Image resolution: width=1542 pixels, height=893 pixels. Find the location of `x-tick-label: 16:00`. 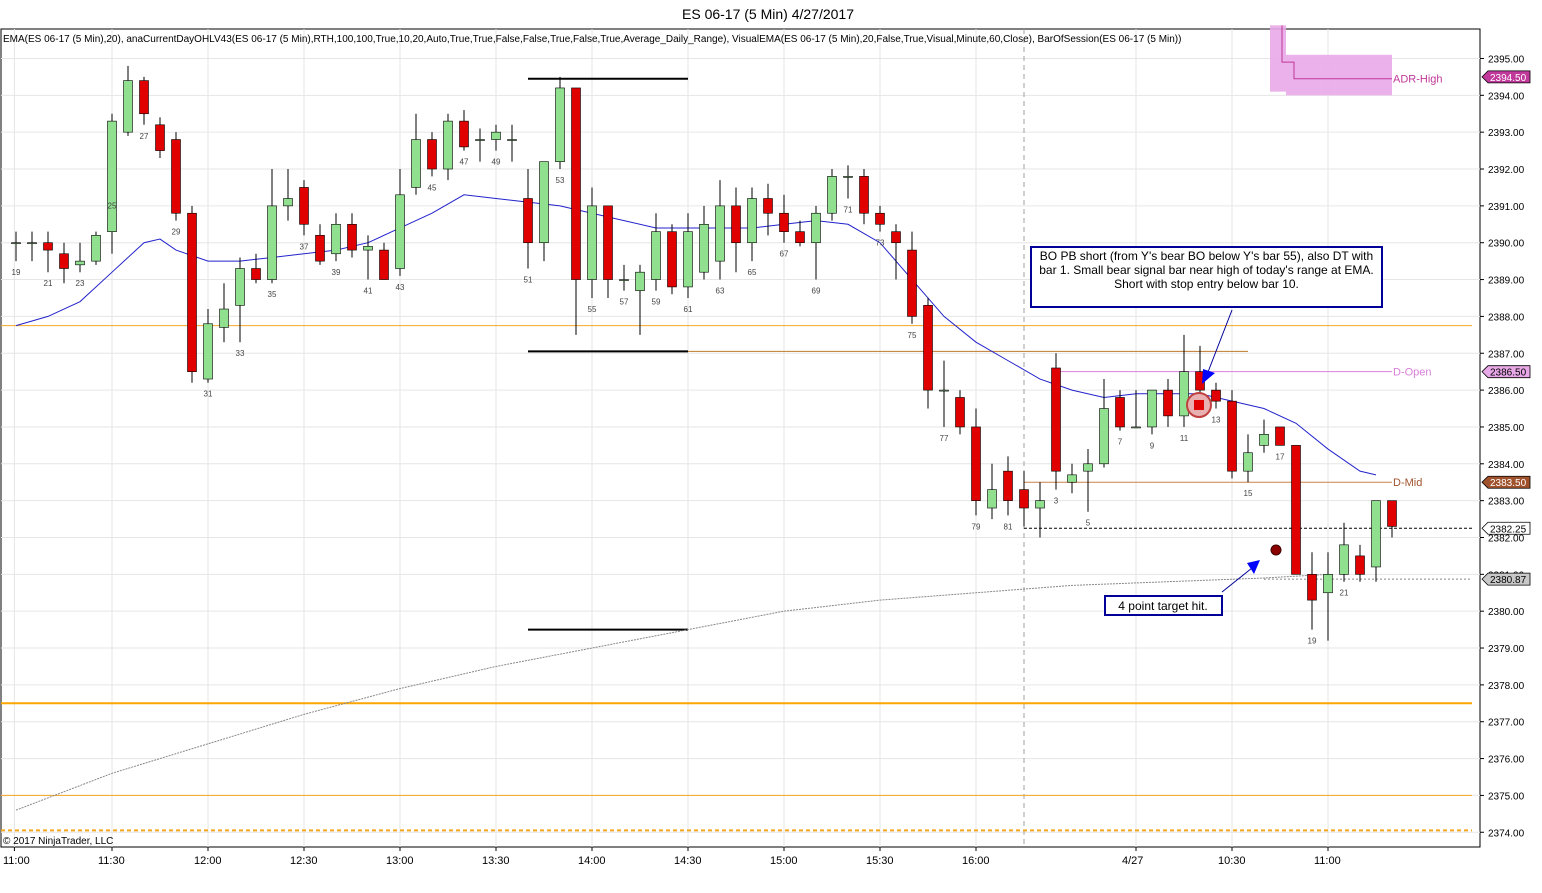

x-tick-label: 16:00 is located at coordinates (976, 861).